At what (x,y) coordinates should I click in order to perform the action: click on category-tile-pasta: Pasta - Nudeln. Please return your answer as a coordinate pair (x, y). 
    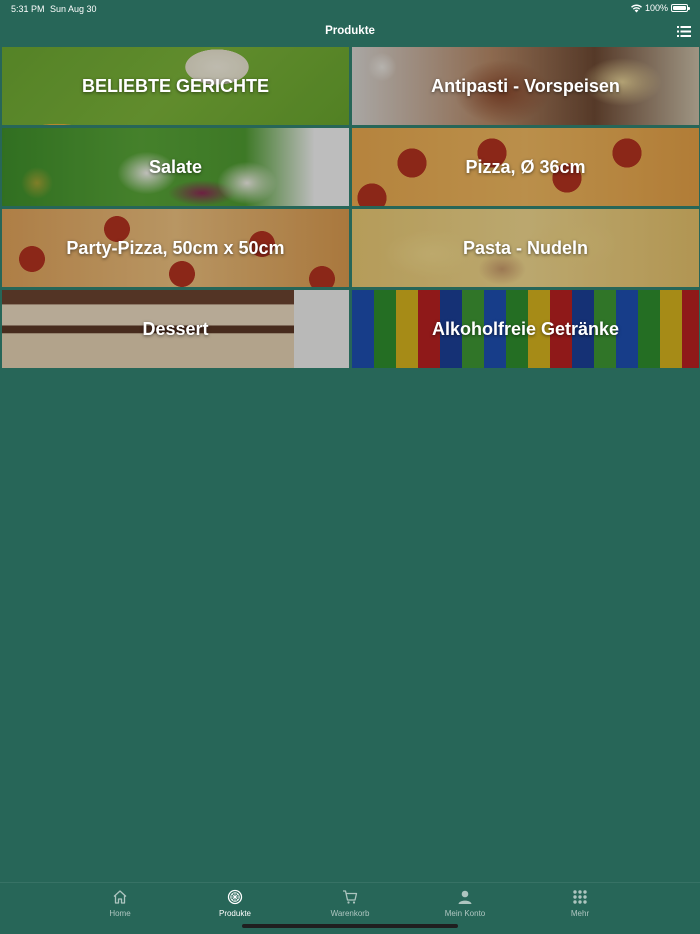
    Looking at the image, I should click on (525, 248).